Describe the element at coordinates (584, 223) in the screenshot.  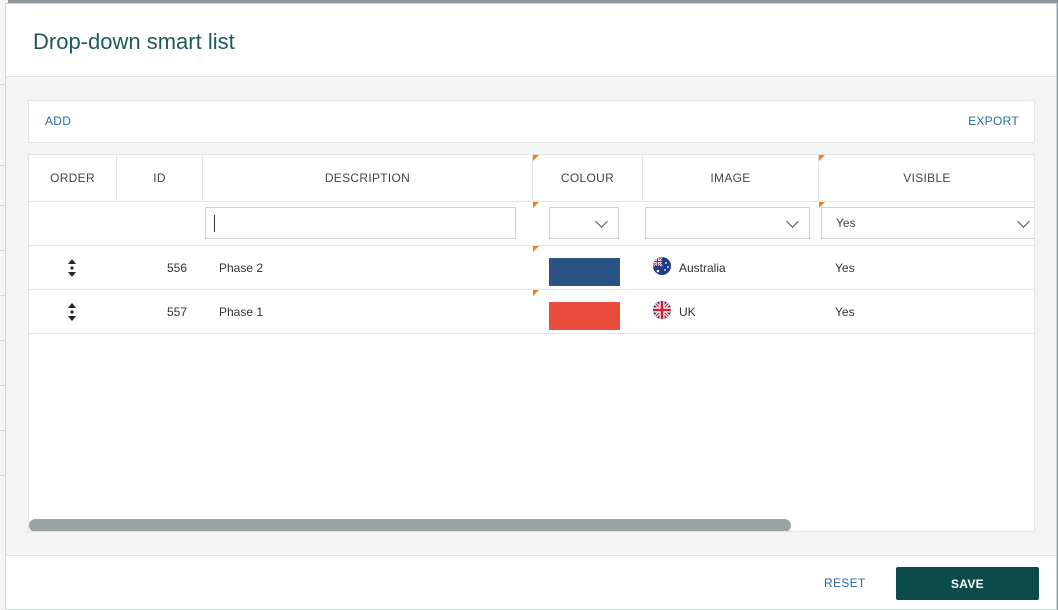
I see `colour-filter-select` at that location.